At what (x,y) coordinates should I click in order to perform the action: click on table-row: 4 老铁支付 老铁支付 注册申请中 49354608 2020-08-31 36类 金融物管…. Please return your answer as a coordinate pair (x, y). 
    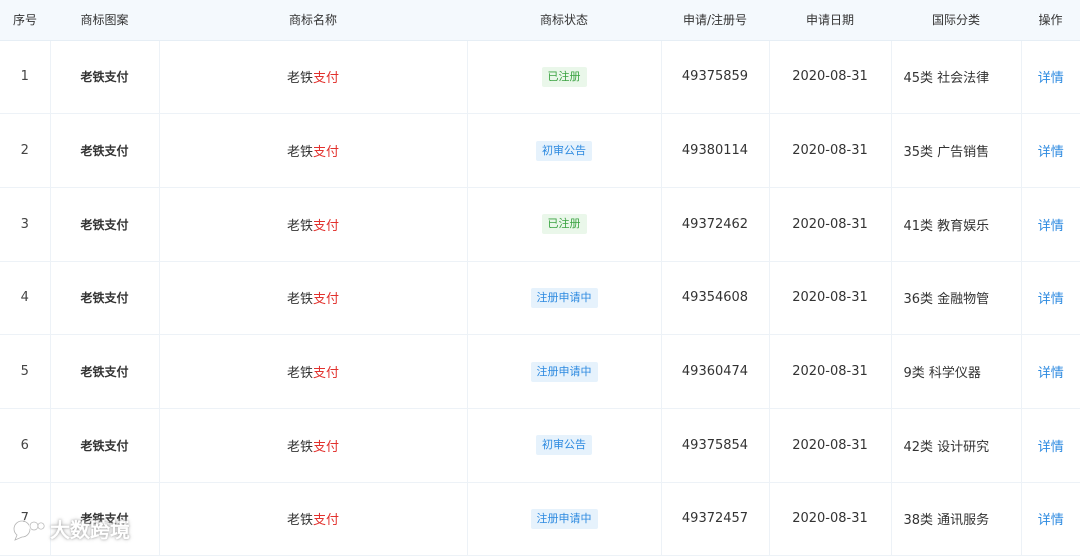
    Looking at the image, I should click on (540, 298).